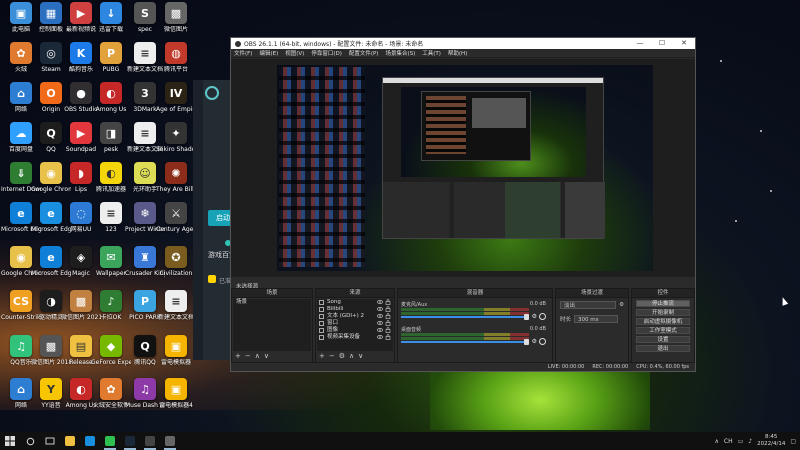  Describe the element at coordinates (110, 441) in the screenshot. I see `taskbar-app-wechat` at that location.